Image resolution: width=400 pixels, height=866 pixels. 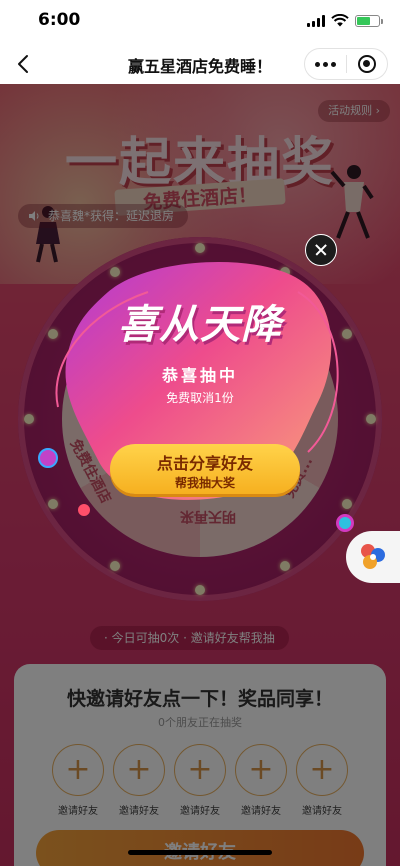 I want to click on side-float-button, so click(x=373, y=557).